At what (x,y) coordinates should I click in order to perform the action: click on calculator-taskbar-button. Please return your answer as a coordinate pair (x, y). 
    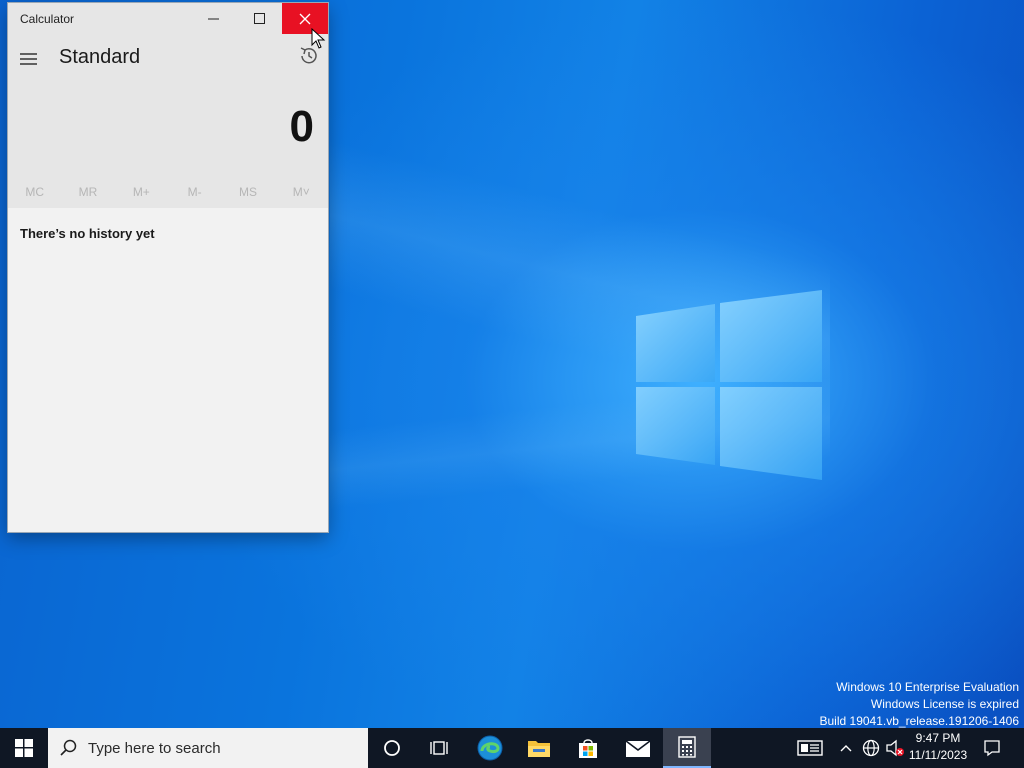
    Looking at the image, I should click on (687, 748).